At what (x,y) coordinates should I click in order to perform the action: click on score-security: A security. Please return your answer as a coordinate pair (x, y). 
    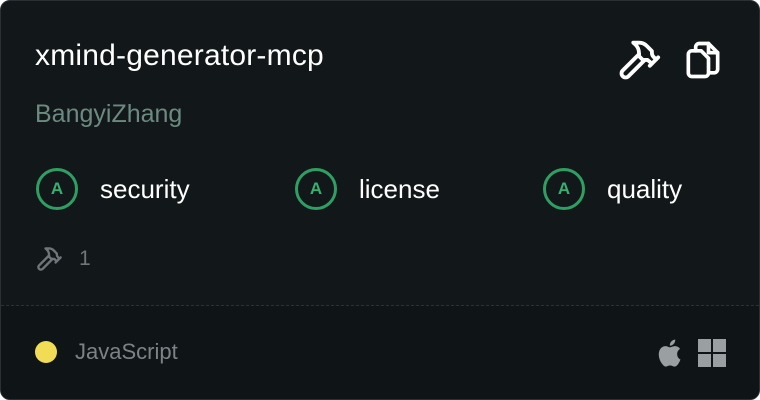
    Looking at the image, I should click on (113, 189).